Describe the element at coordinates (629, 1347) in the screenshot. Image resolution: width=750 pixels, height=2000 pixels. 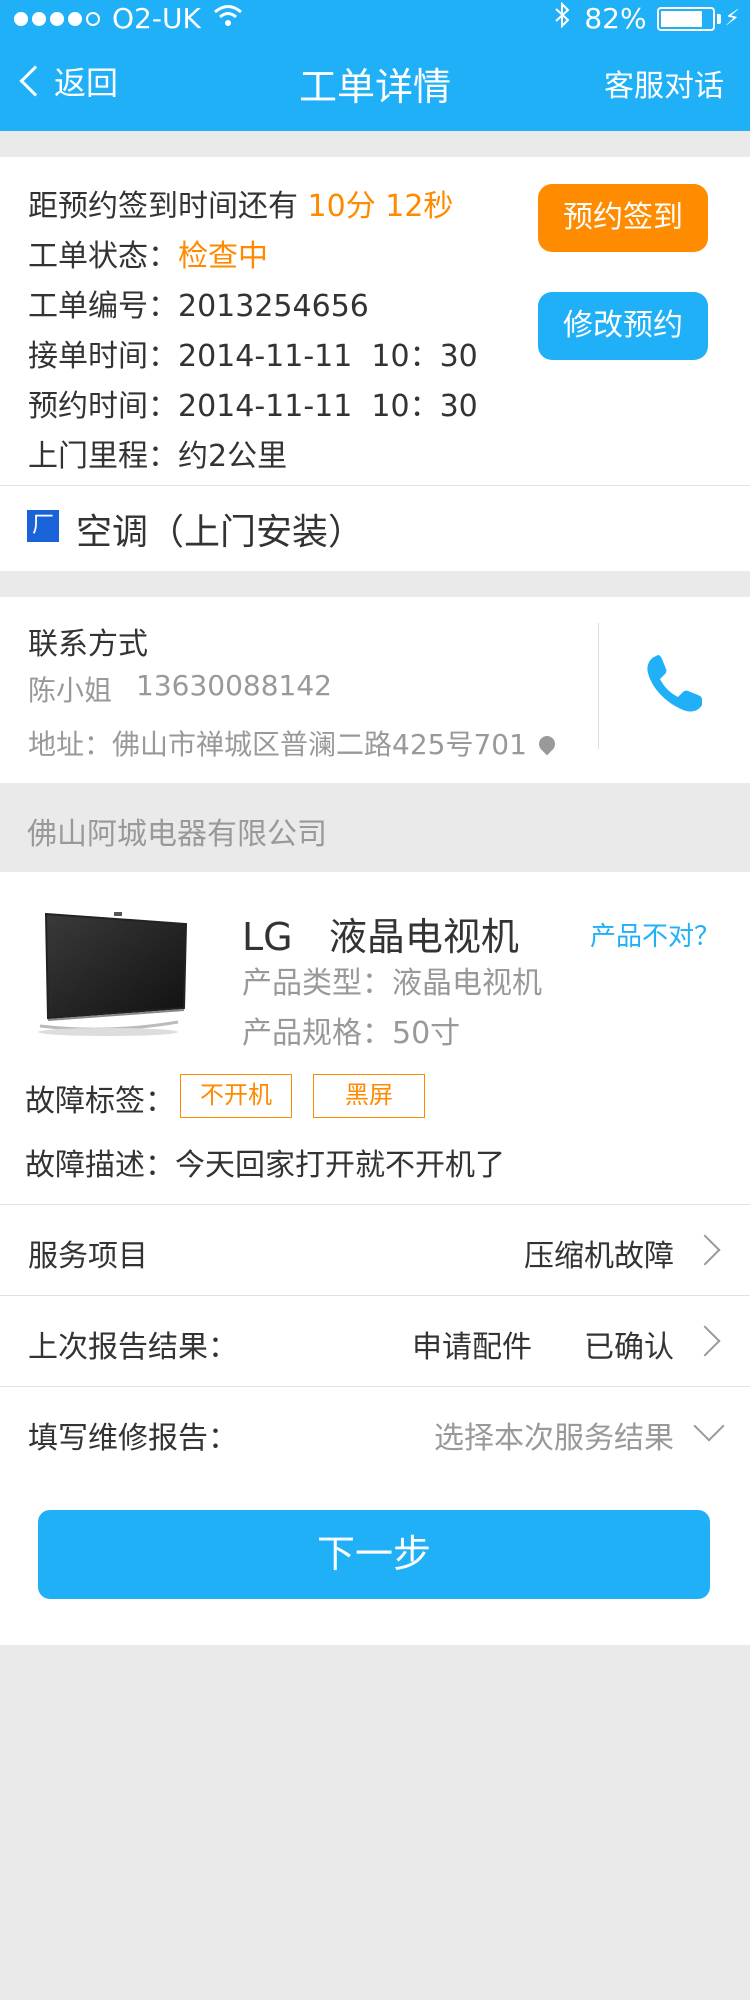
I see `last-report-status: 已确认` at that location.